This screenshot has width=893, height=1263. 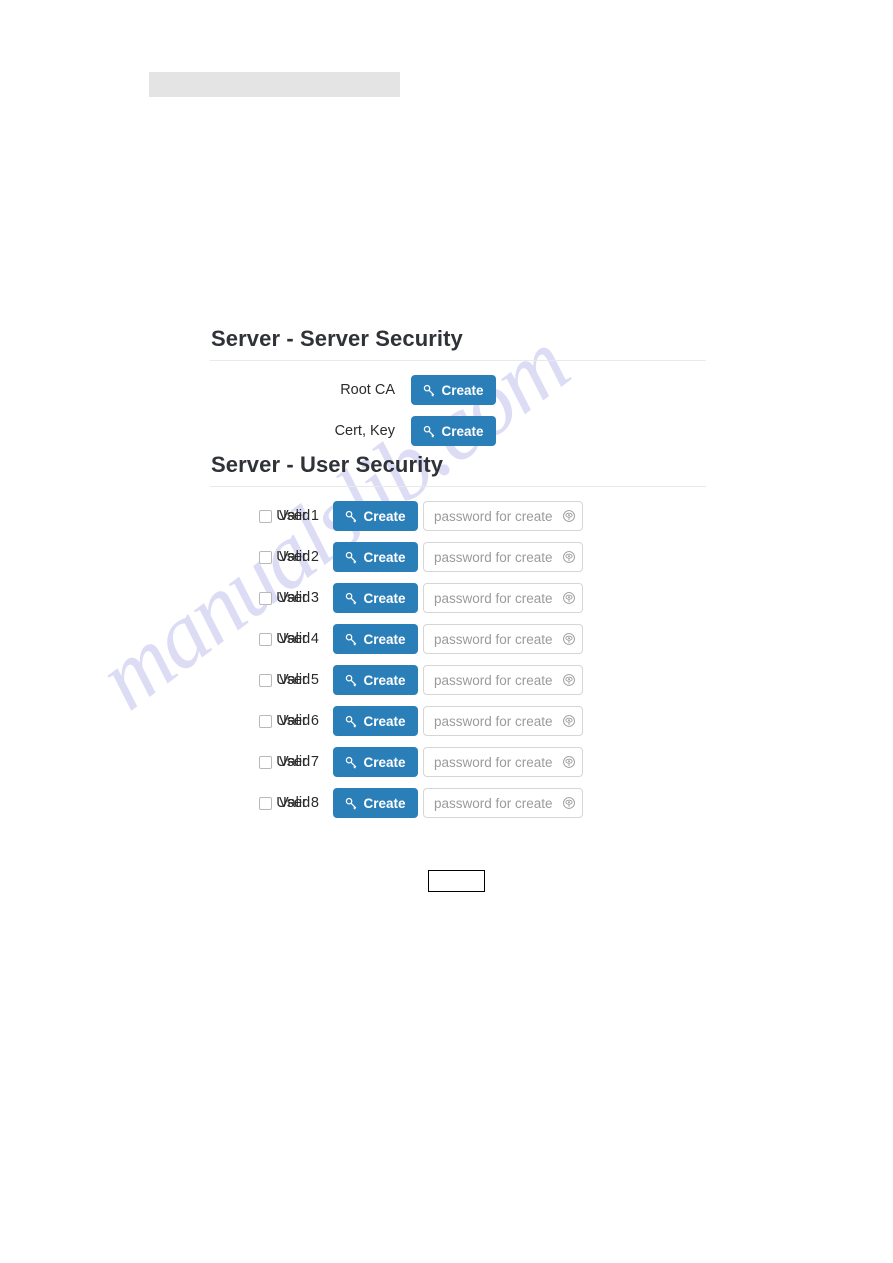 What do you see at coordinates (384, 598) in the screenshot?
I see `create-user-3-label: Create` at bounding box center [384, 598].